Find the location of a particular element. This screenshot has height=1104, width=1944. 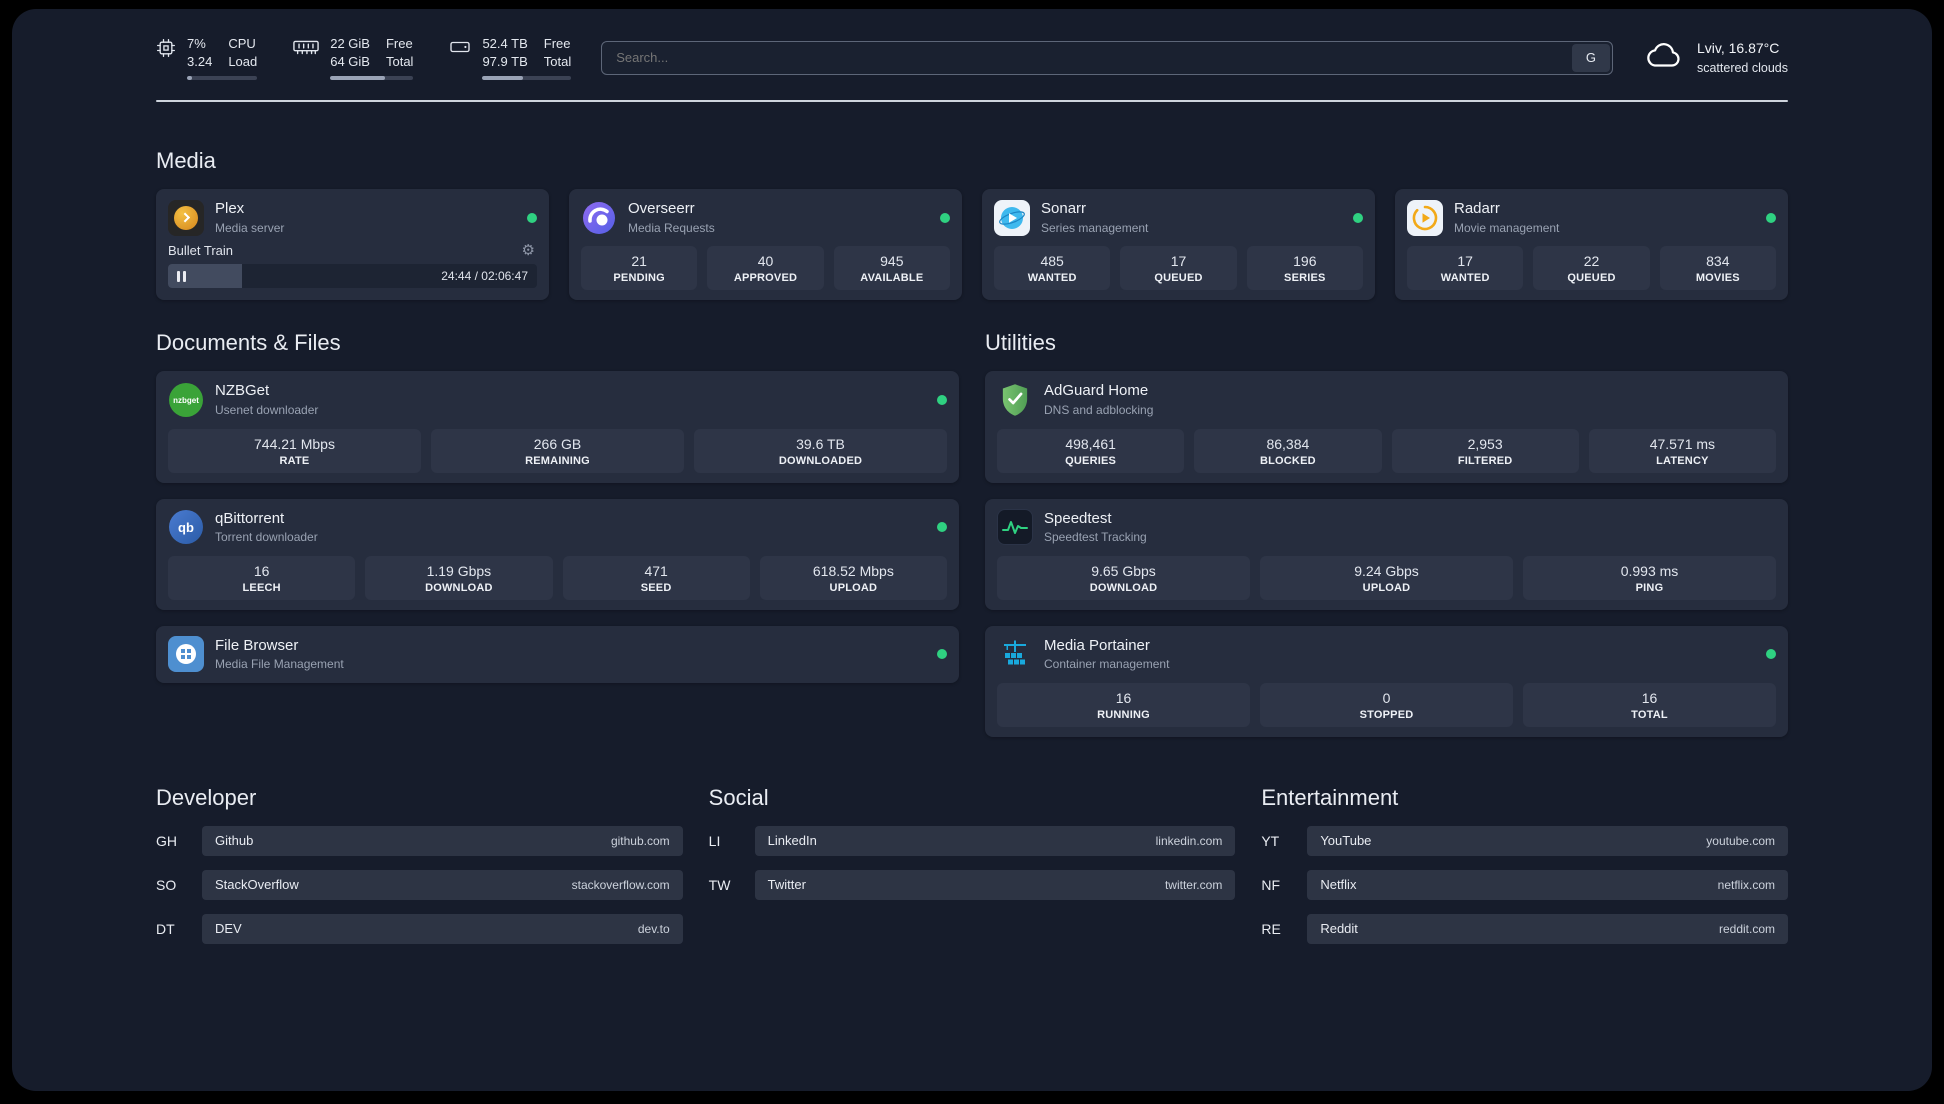

cpu-metric: 7% 3.24 CPU Load is located at coordinates (207, 58).